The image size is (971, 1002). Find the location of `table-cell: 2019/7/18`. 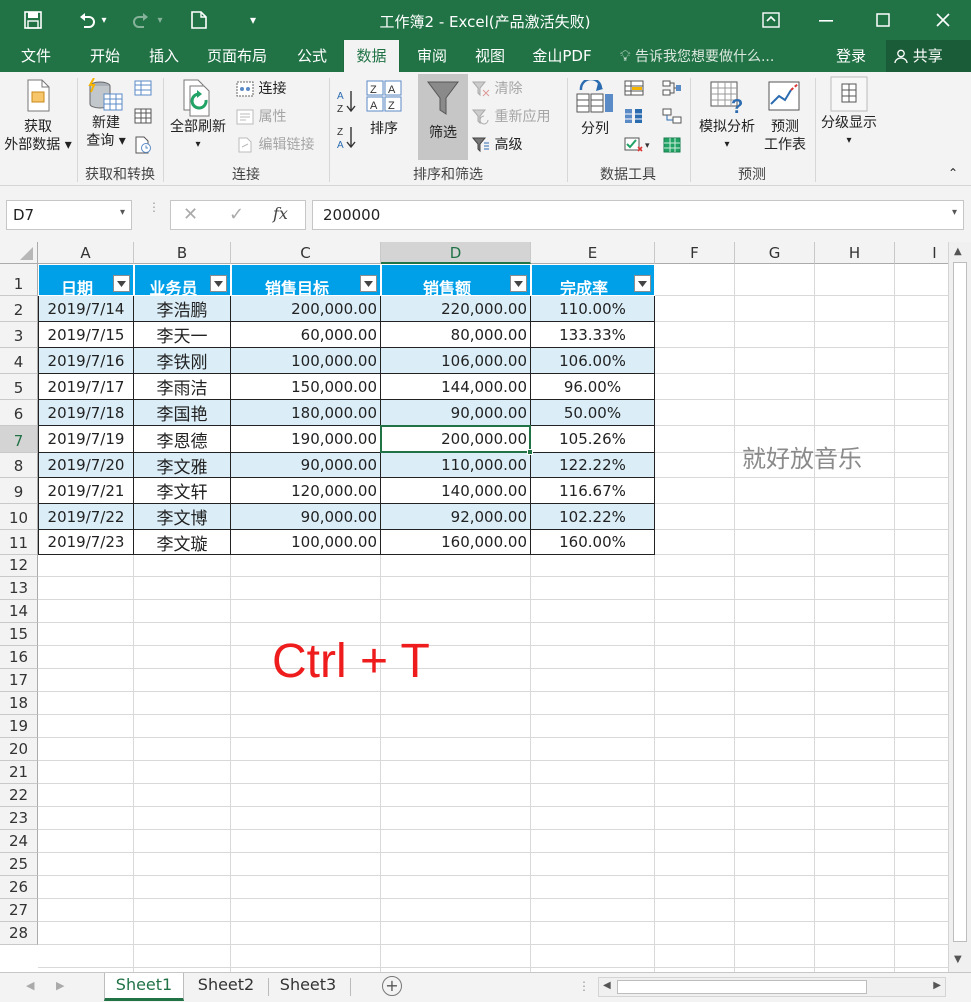

table-cell: 2019/7/18 is located at coordinates (86, 413).